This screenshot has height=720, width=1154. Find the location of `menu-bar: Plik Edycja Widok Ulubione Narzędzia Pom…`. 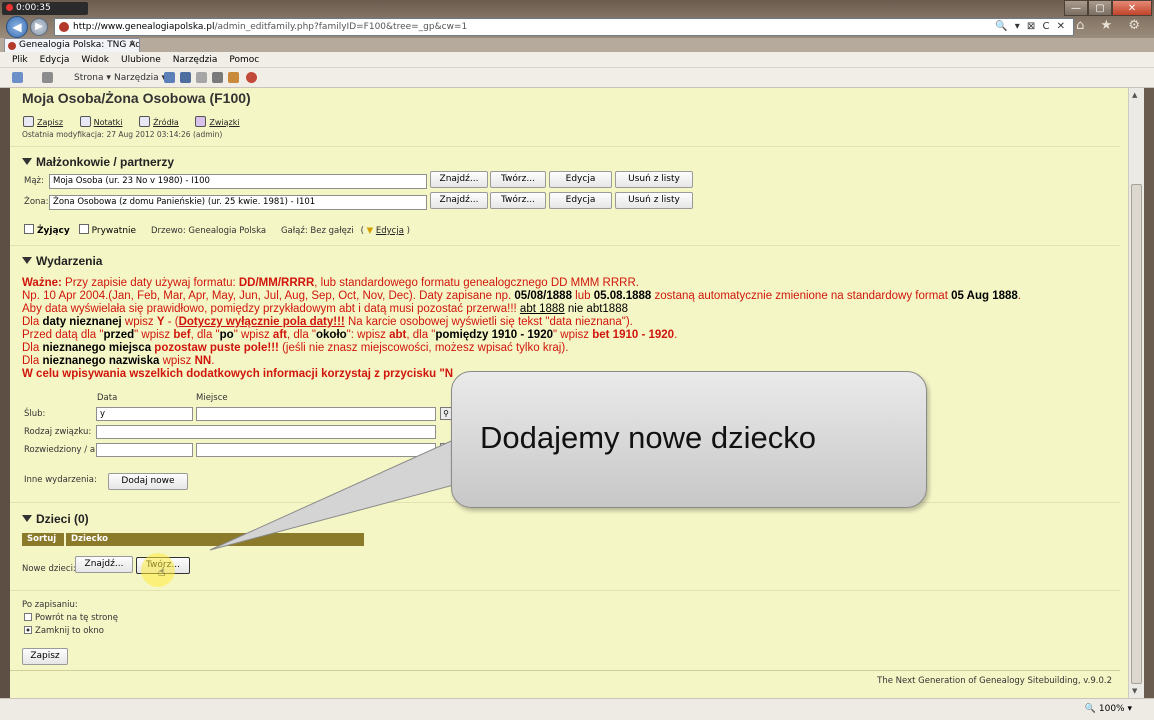

menu-bar: Plik Edycja Widok Ulubione Narzędzia Pom… is located at coordinates (577, 60).